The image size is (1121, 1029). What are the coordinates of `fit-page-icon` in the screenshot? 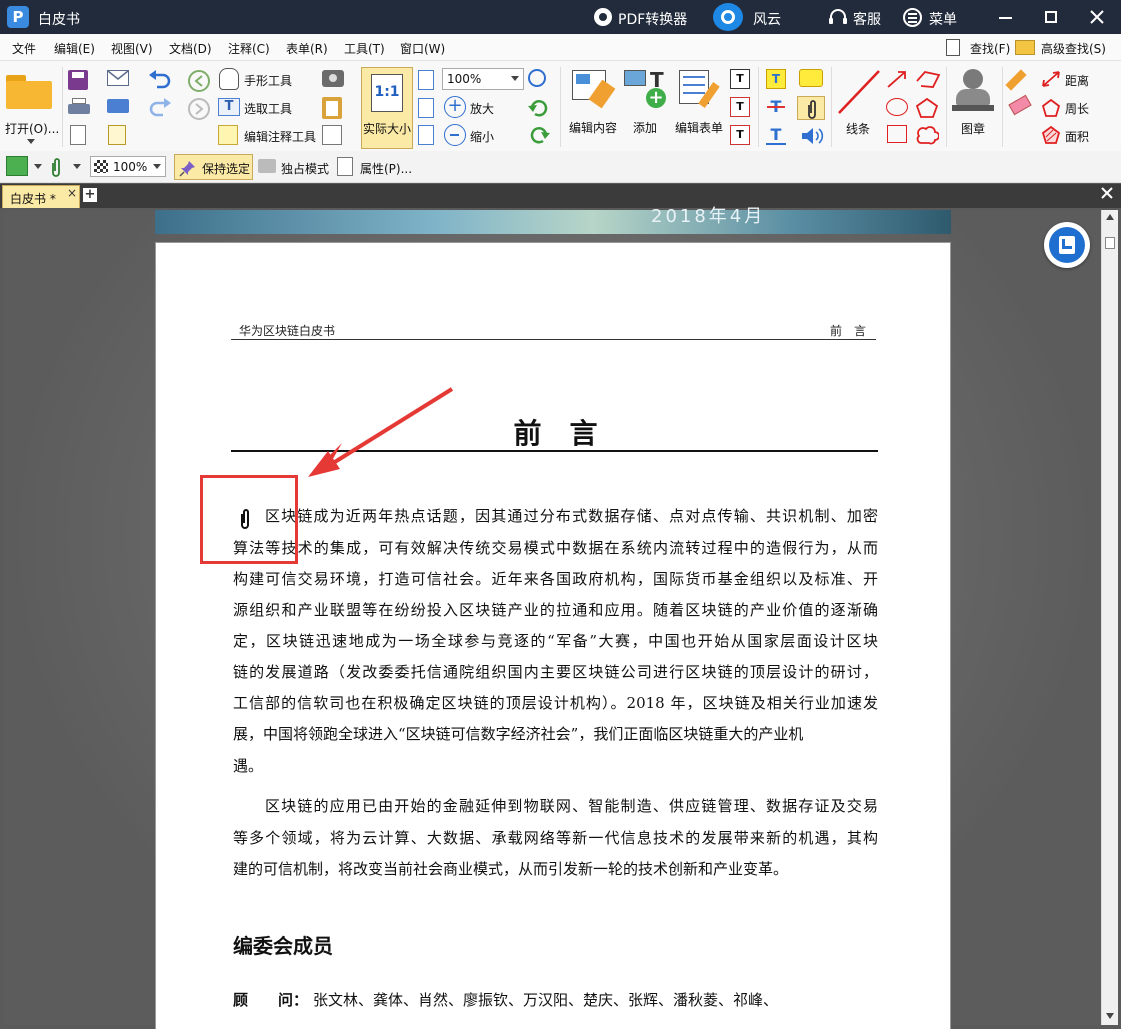 It's located at (426, 80).